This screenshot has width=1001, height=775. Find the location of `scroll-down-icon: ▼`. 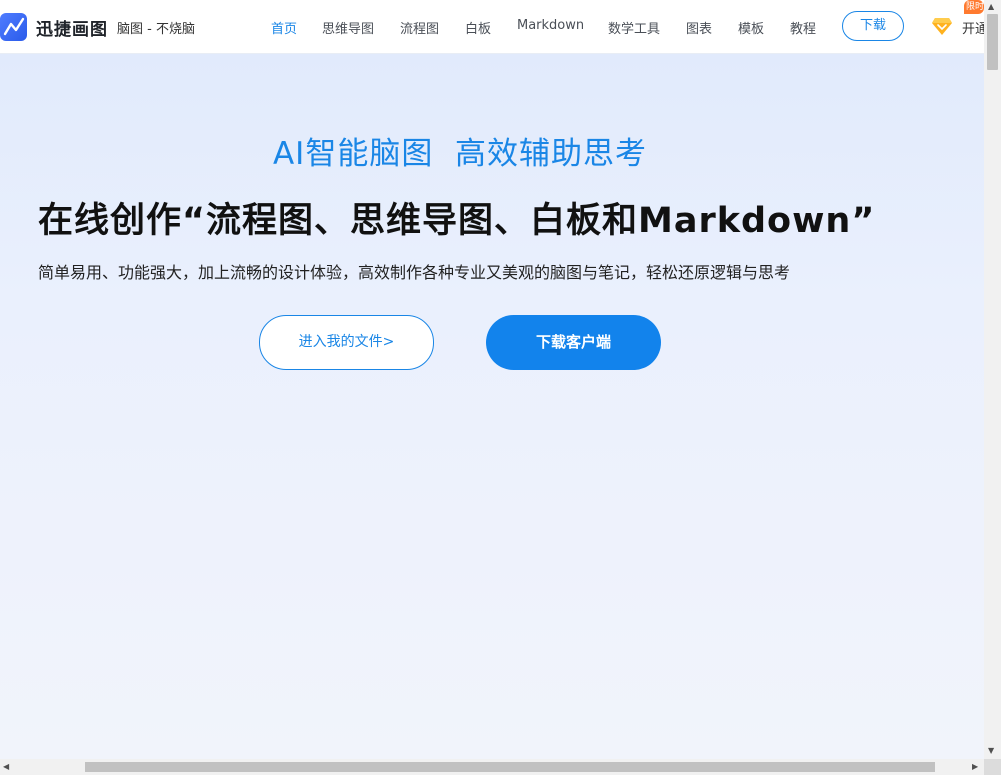

scroll-down-icon: ▼ is located at coordinates (991, 751).